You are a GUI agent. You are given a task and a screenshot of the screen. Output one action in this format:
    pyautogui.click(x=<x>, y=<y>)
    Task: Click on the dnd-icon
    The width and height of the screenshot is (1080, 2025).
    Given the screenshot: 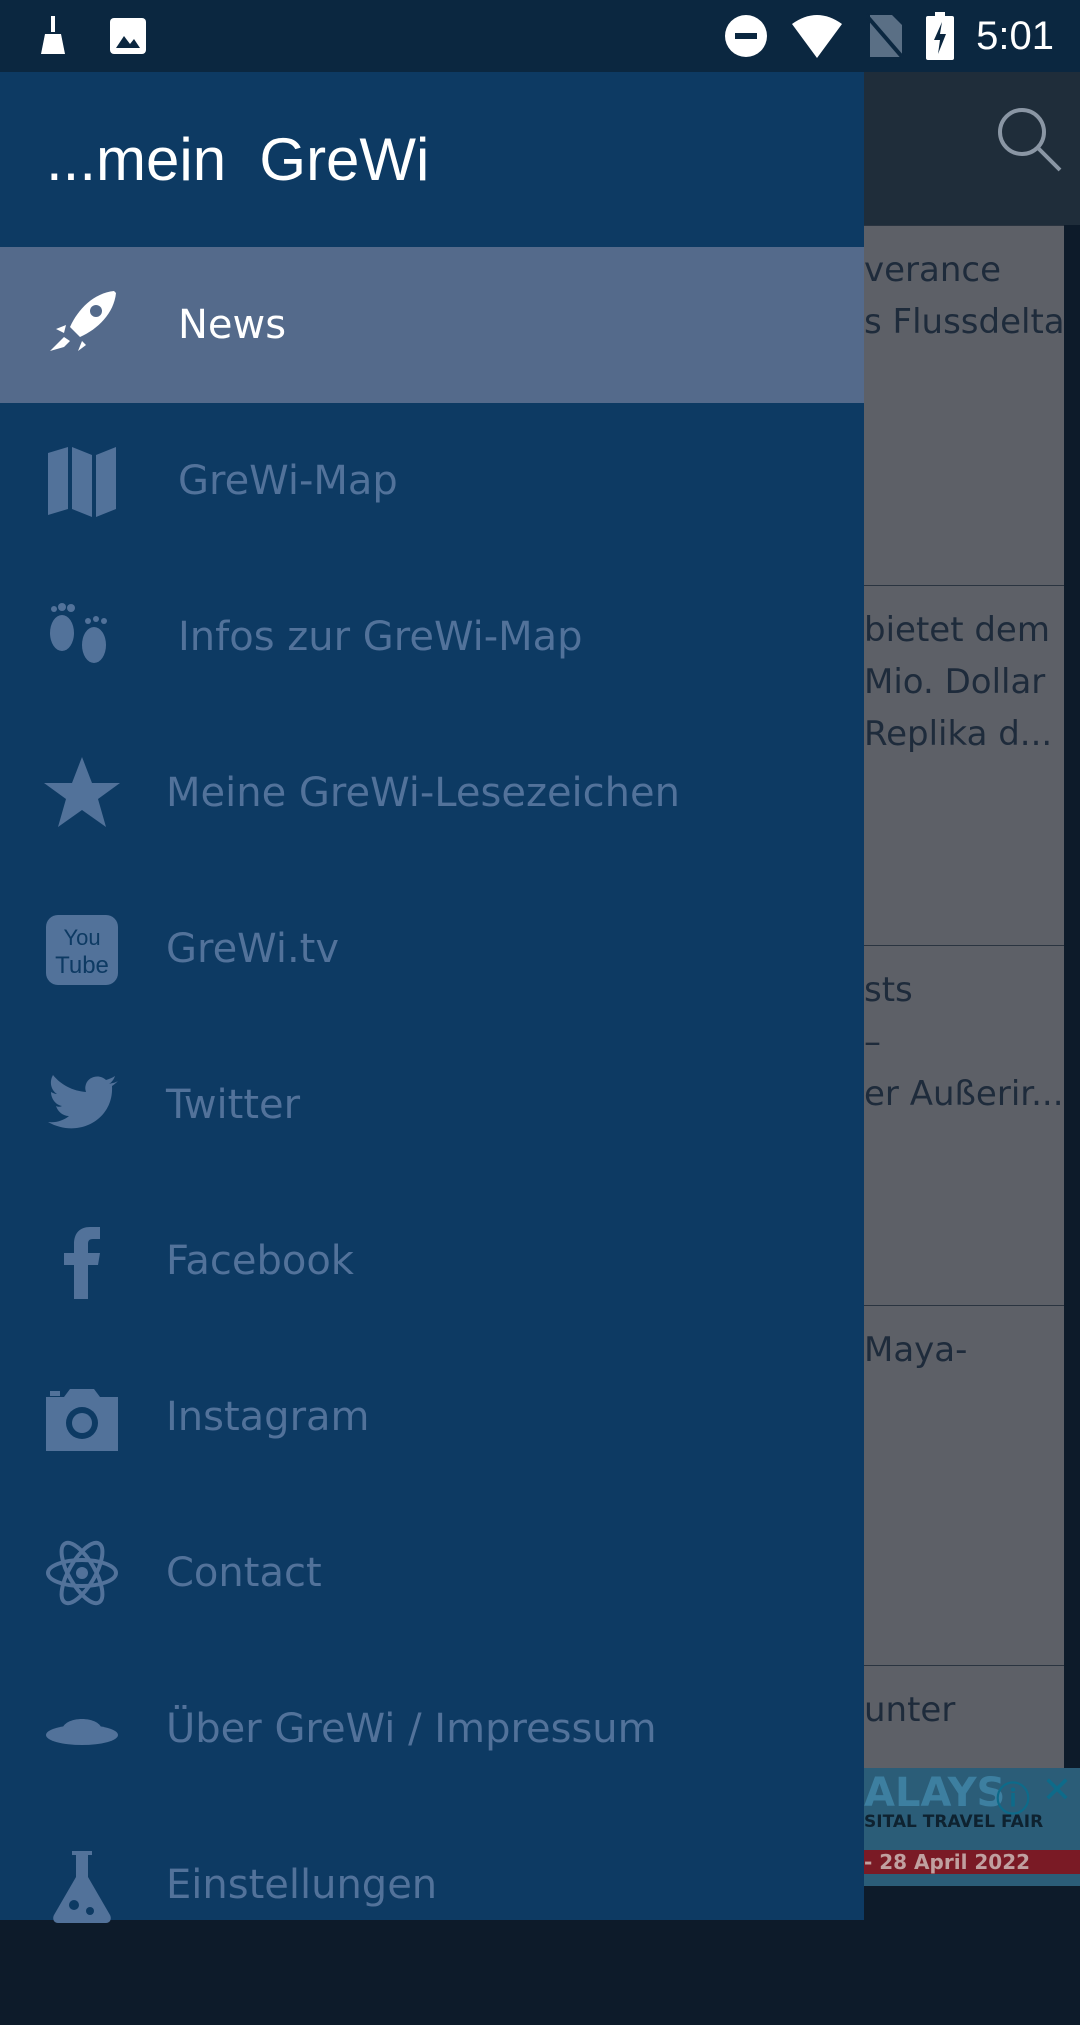 What is the action you would take?
    pyautogui.click(x=746, y=36)
    